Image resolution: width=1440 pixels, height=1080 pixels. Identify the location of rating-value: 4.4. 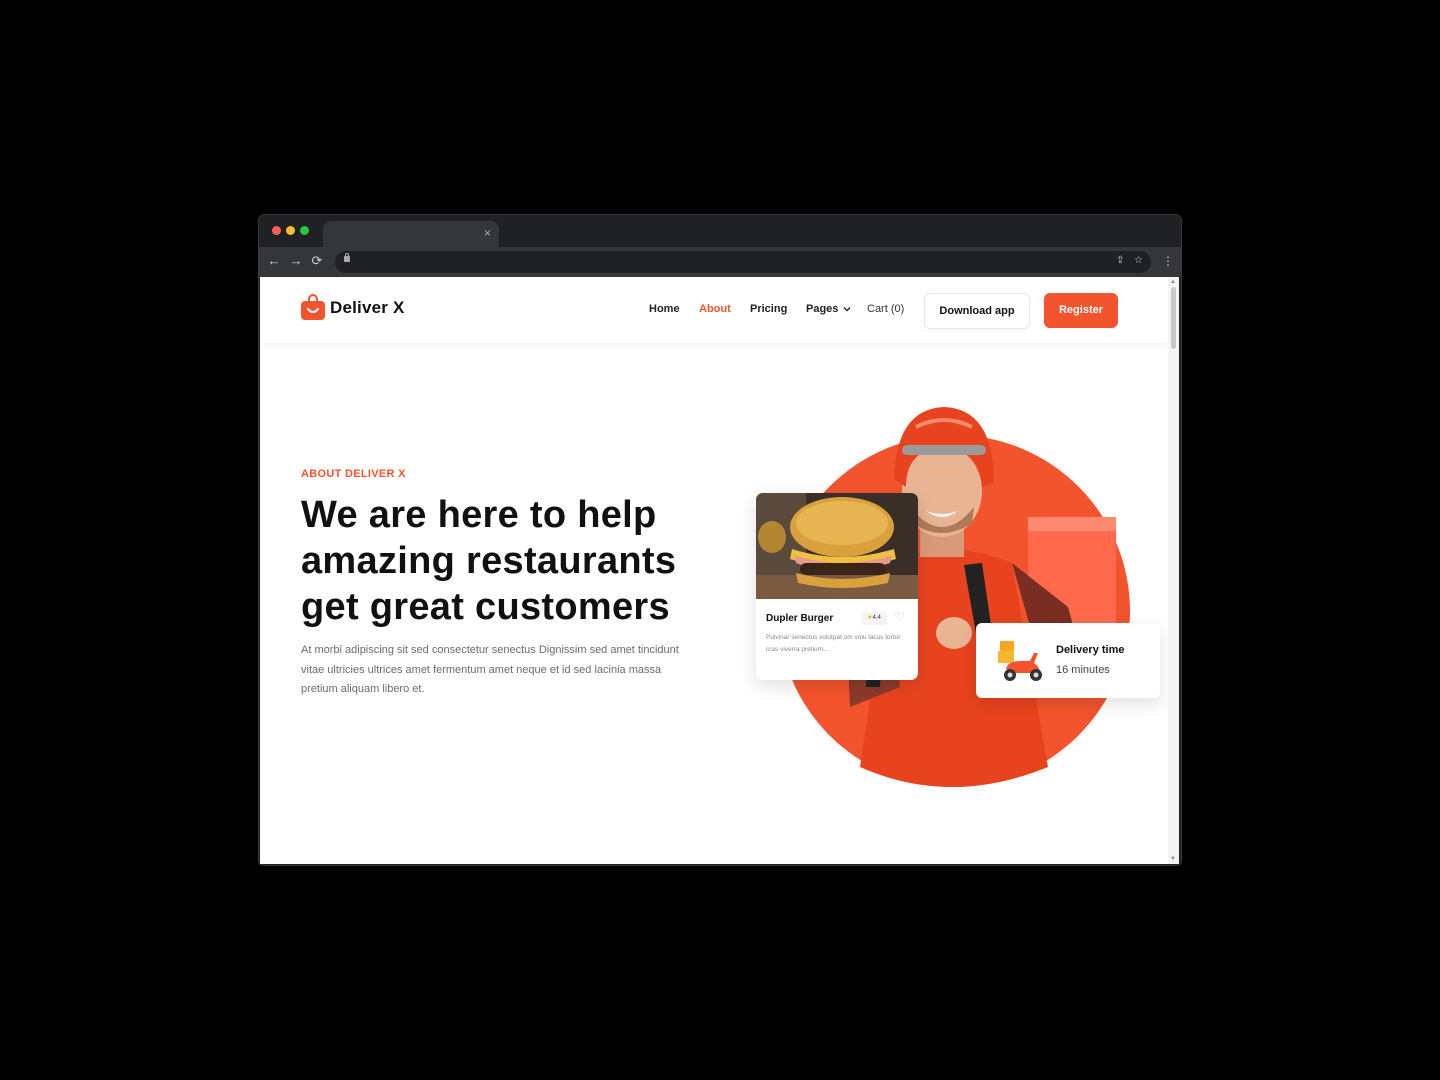
(876, 618).